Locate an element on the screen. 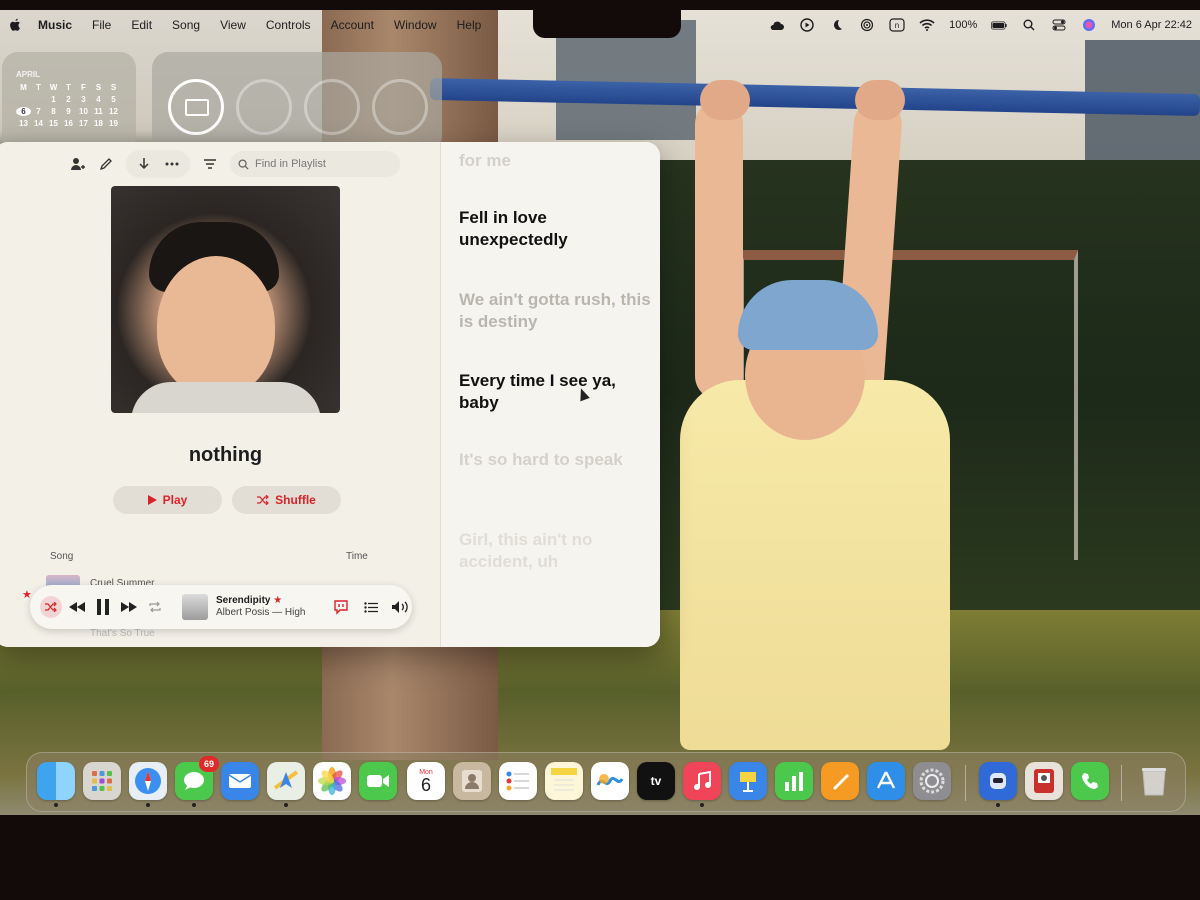 This screenshot has height=900, width=1200. menu-controls: Controls is located at coordinates (288, 25).